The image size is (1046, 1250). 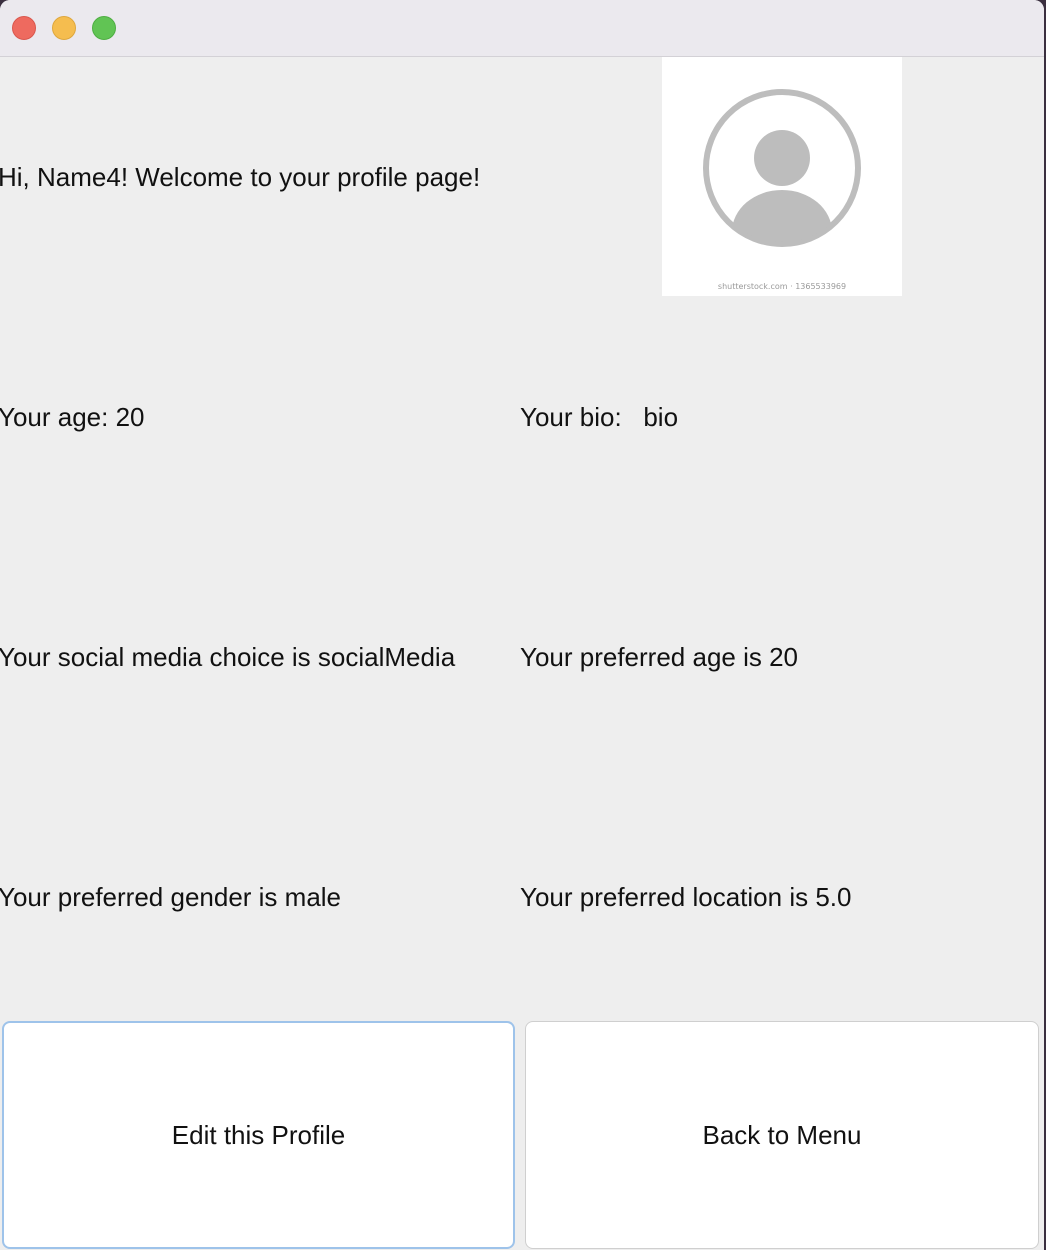 I want to click on back-to-menu-button: Back to Menu, so click(x=782, y=1135).